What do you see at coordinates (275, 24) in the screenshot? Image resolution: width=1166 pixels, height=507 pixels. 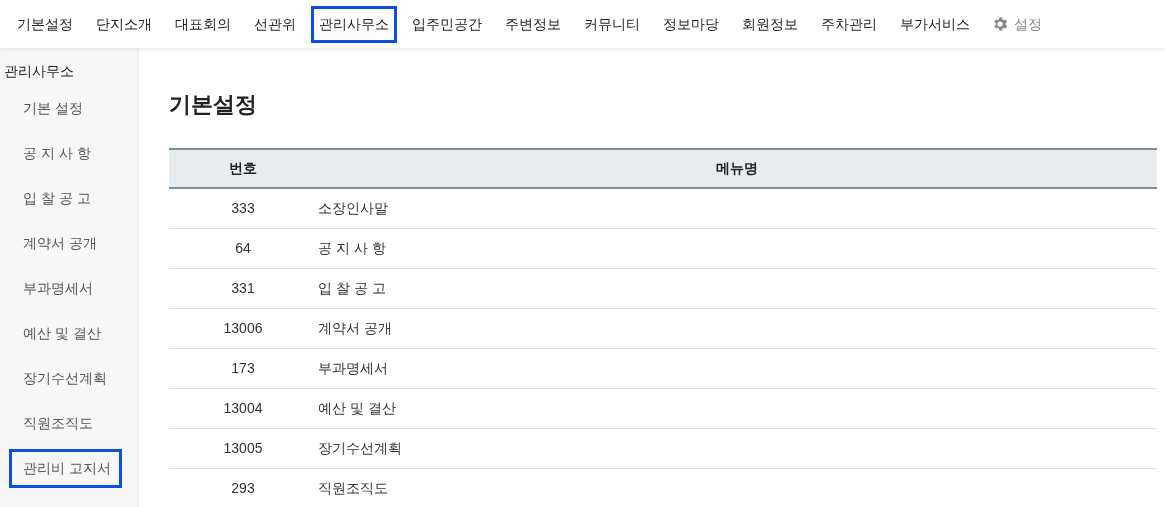 I see `nav-link: 선관위` at bounding box center [275, 24].